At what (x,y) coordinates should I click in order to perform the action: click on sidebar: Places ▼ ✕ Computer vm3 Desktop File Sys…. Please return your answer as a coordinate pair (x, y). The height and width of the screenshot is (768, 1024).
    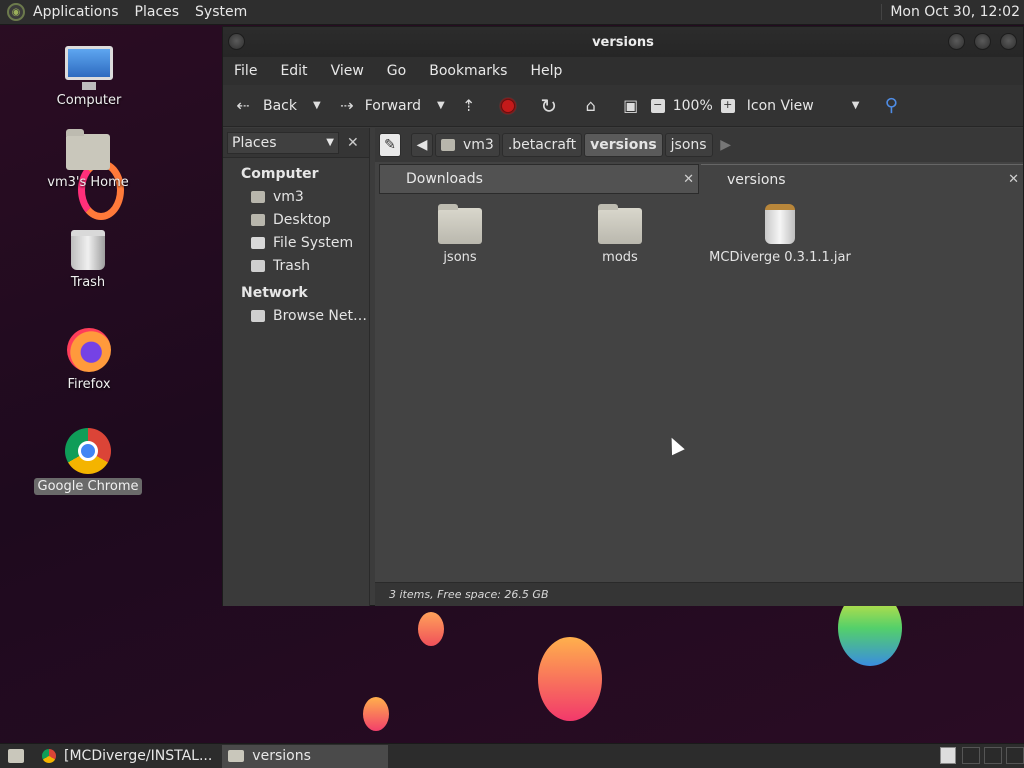
    Looking at the image, I should click on (296, 367).